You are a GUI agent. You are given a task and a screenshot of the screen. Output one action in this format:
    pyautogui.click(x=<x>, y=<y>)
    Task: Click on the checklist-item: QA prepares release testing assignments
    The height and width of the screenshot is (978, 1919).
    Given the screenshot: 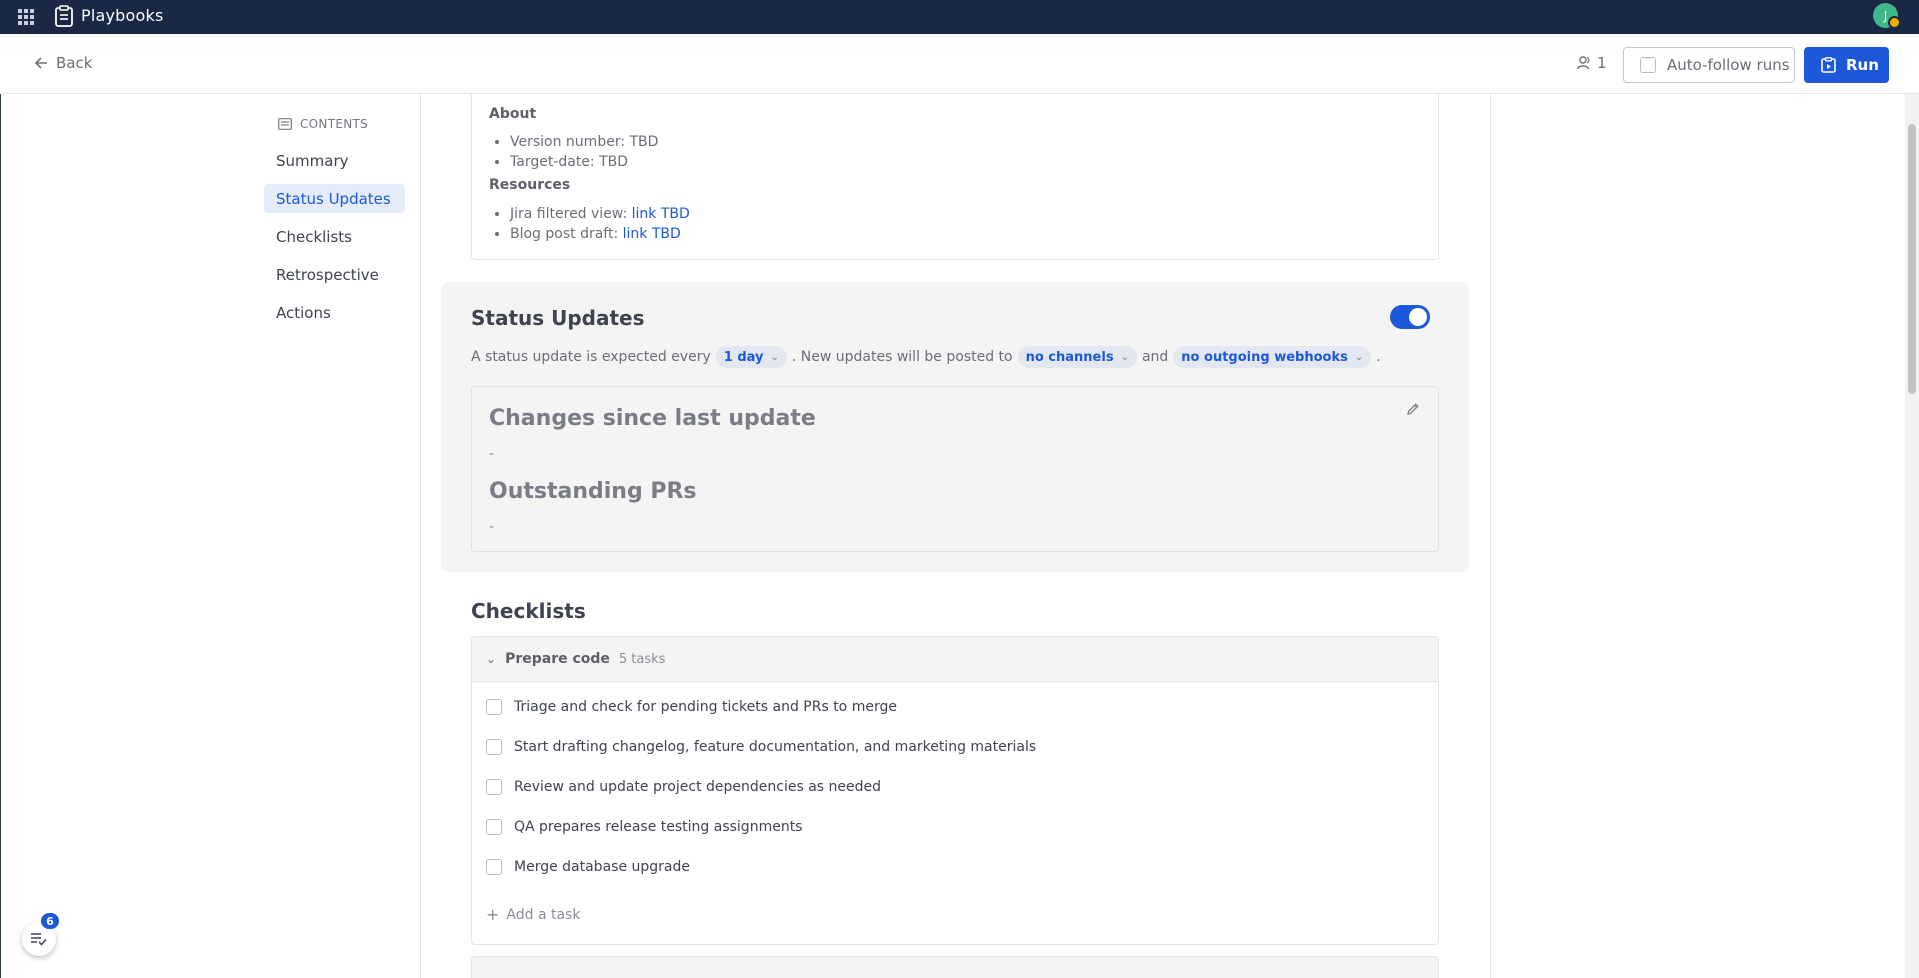 What is the action you would take?
    pyautogui.click(x=644, y=827)
    